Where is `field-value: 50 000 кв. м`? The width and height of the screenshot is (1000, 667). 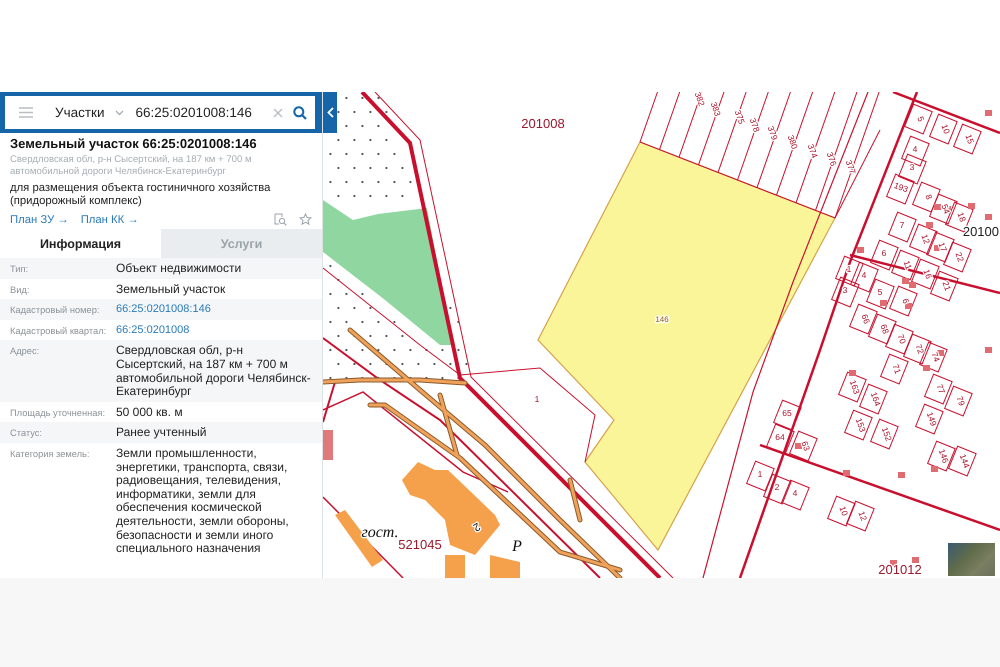 field-value: 50 000 кв. м is located at coordinates (150, 413).